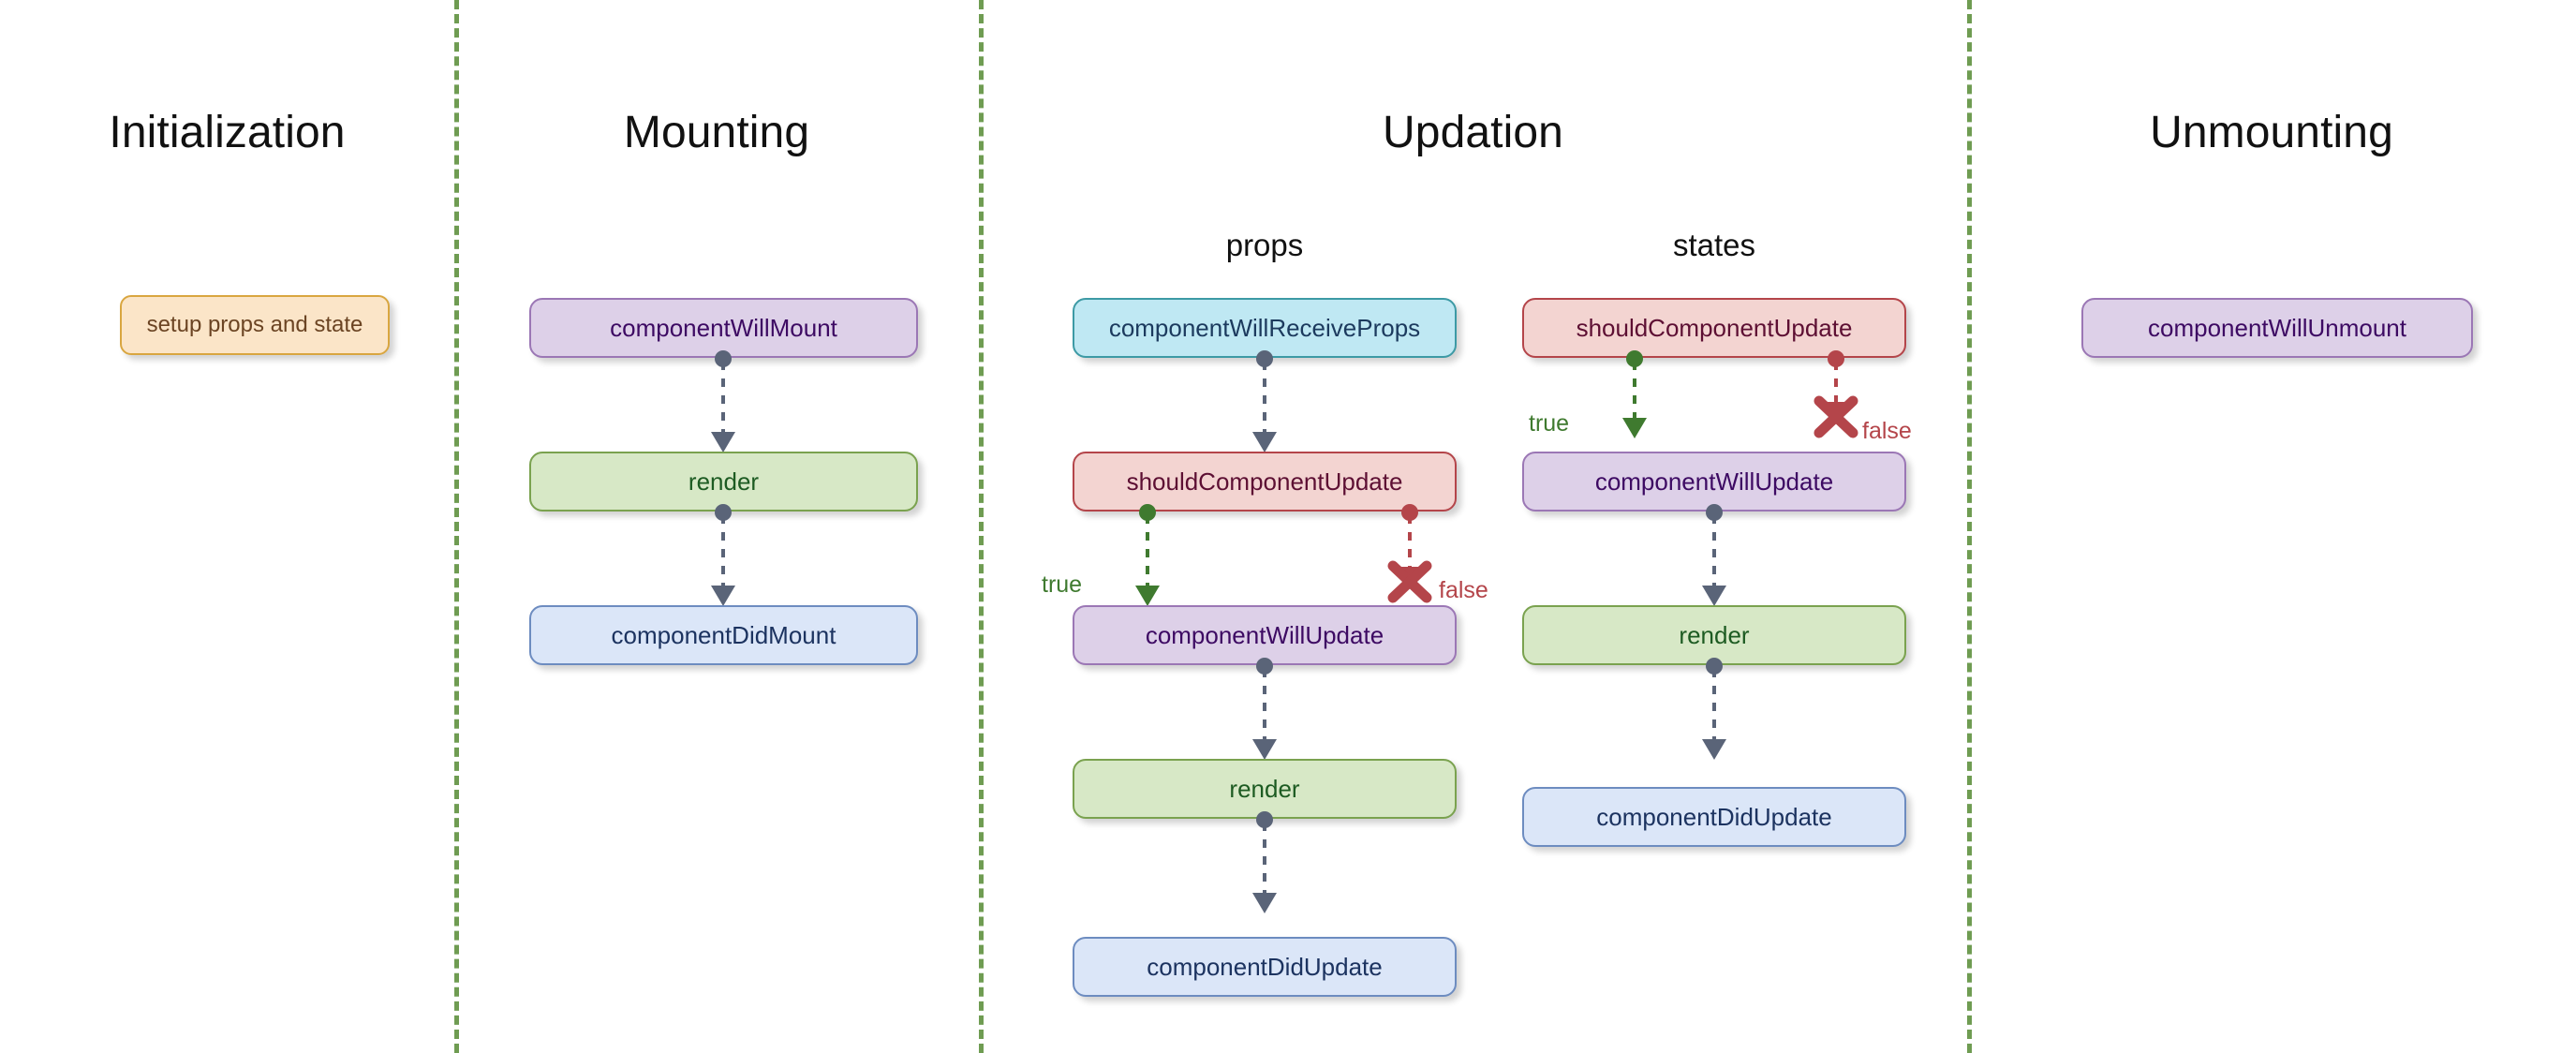  Describe the element at coordinates (1549, 423) in the screenshot. I see `edge-label-states-true: true` at that location.